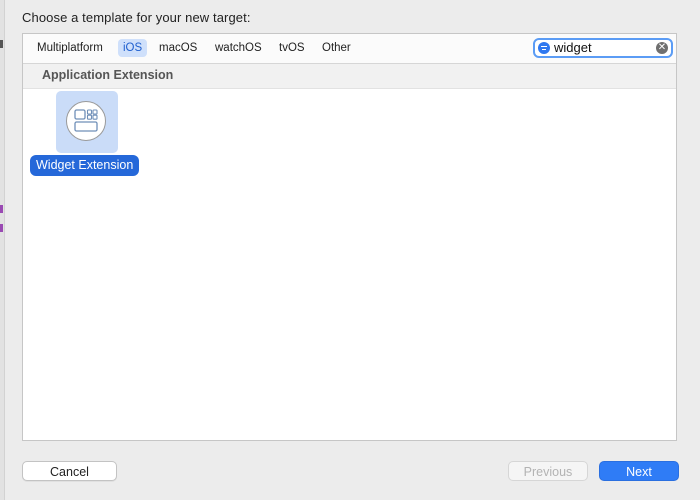 This screenshot has width=700, height=500. Describe the element at coordinates (662, 48) in the screenshot. I see `clear-icon: ✕` at that location.